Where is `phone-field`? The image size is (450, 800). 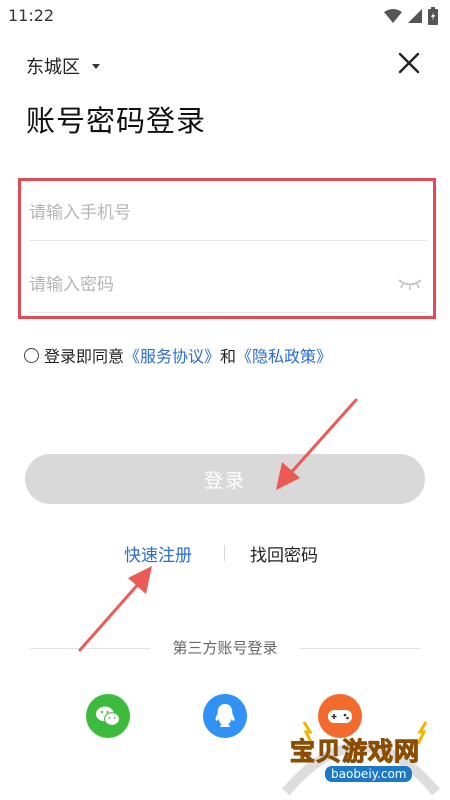
phone-field is located at coordinates (228, 213).